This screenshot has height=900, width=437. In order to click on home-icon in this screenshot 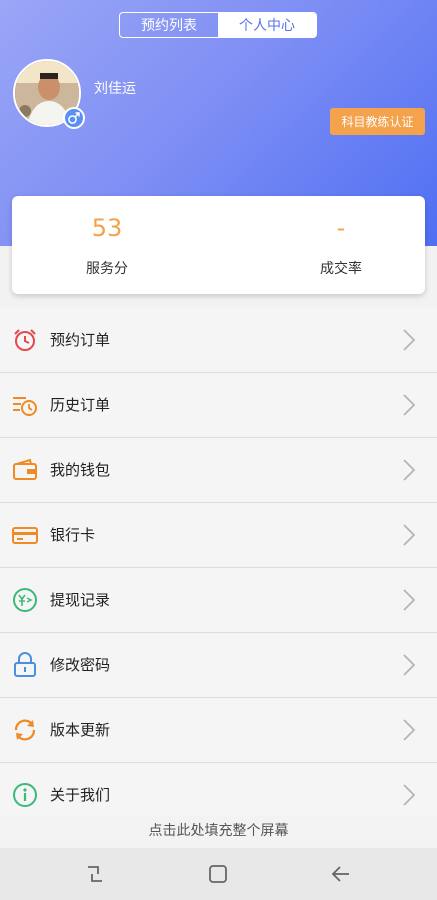, I will do `click(218, 874)`.